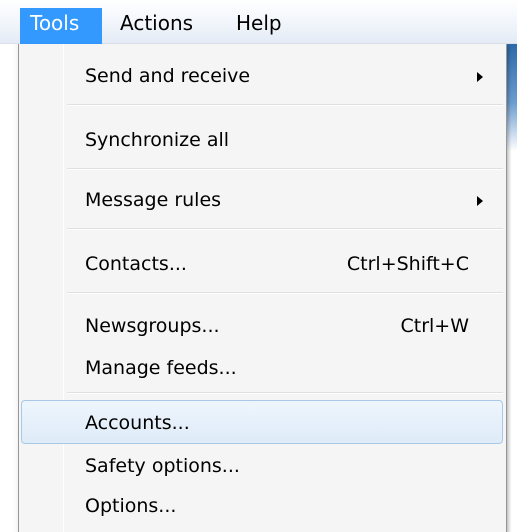 The image size is (517, 532). Describe the element at coordinates (61, 26) in the screenshot. I see `menu-tools: Tools` at that location.